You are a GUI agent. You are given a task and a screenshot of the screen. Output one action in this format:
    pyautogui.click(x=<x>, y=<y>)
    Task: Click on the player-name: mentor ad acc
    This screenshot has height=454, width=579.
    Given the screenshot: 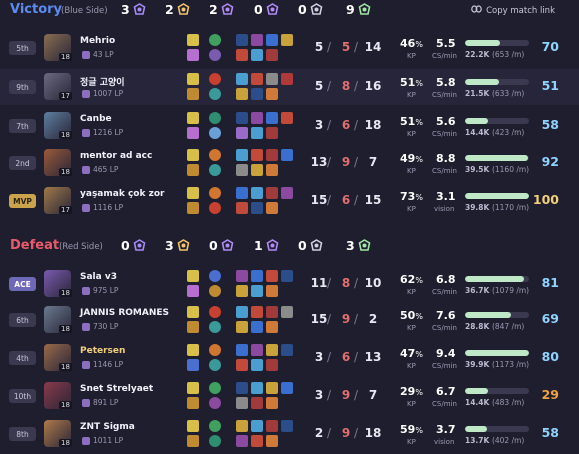 What is the action you would take?
    pyautogui.click(x=116, y=156)
    